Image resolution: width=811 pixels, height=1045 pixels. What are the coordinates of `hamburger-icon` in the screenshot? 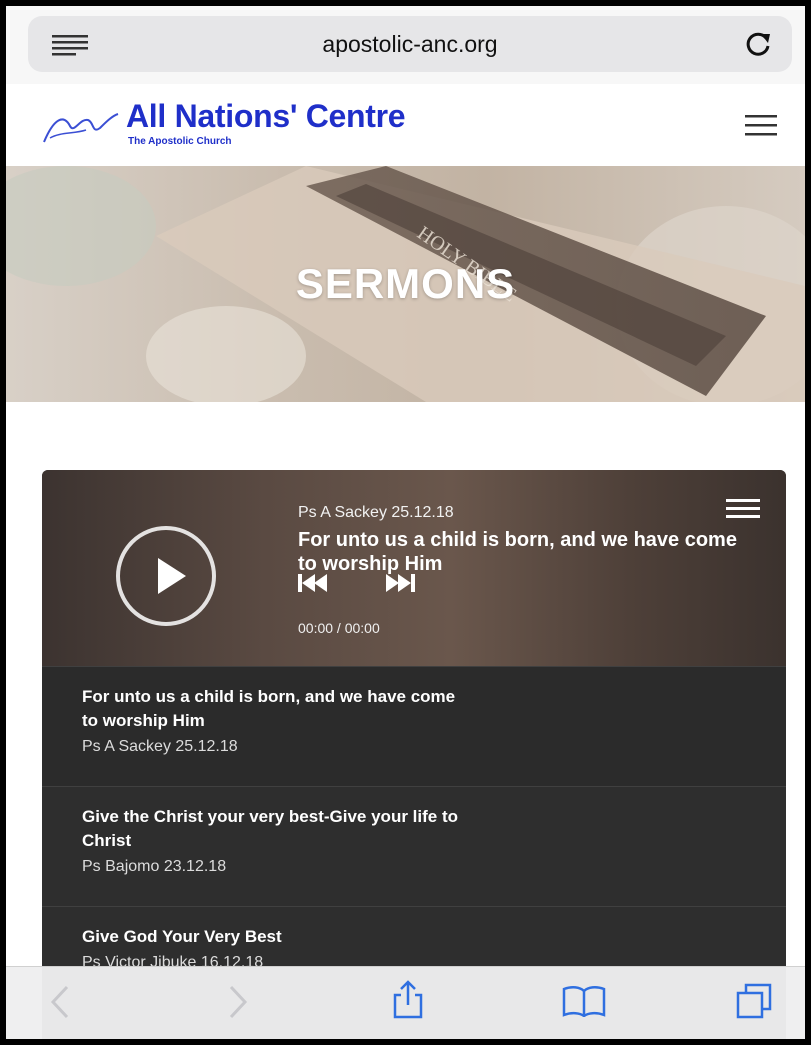 It's located at (761, 125).